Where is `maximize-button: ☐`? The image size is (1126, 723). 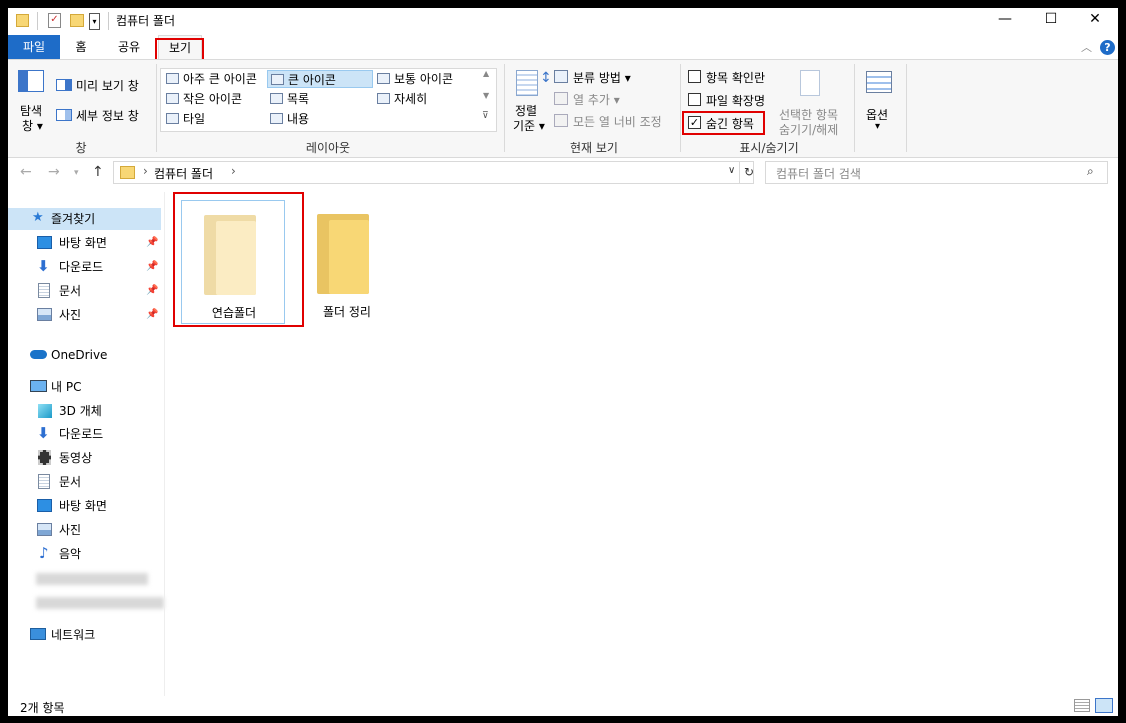
maximize-button: ☐ is located at coordinates (1051, 20).